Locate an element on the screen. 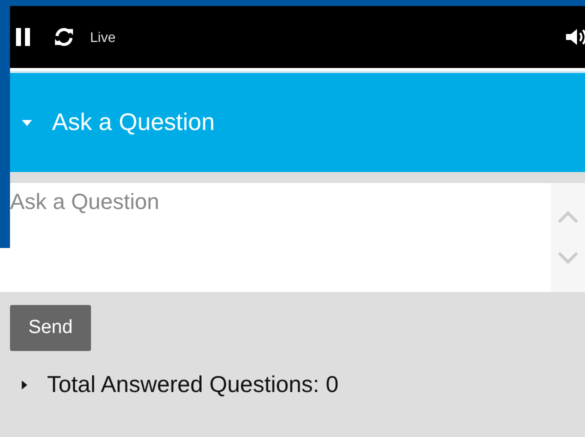 Image resolution: width=585 pixels, height=437 pixels. speaker-icon is located at coordinates (575, 37).